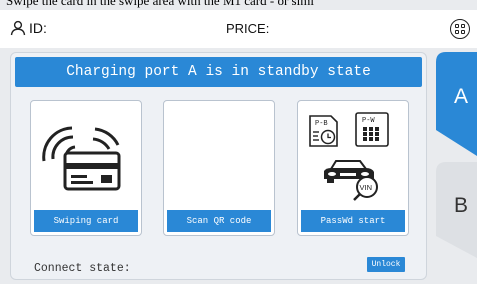 The image size is (477, 284). What do you see at coordinates (368, 121) in the screenshot?
I see `pw-text: P-W` at bounding box center [368, 121].